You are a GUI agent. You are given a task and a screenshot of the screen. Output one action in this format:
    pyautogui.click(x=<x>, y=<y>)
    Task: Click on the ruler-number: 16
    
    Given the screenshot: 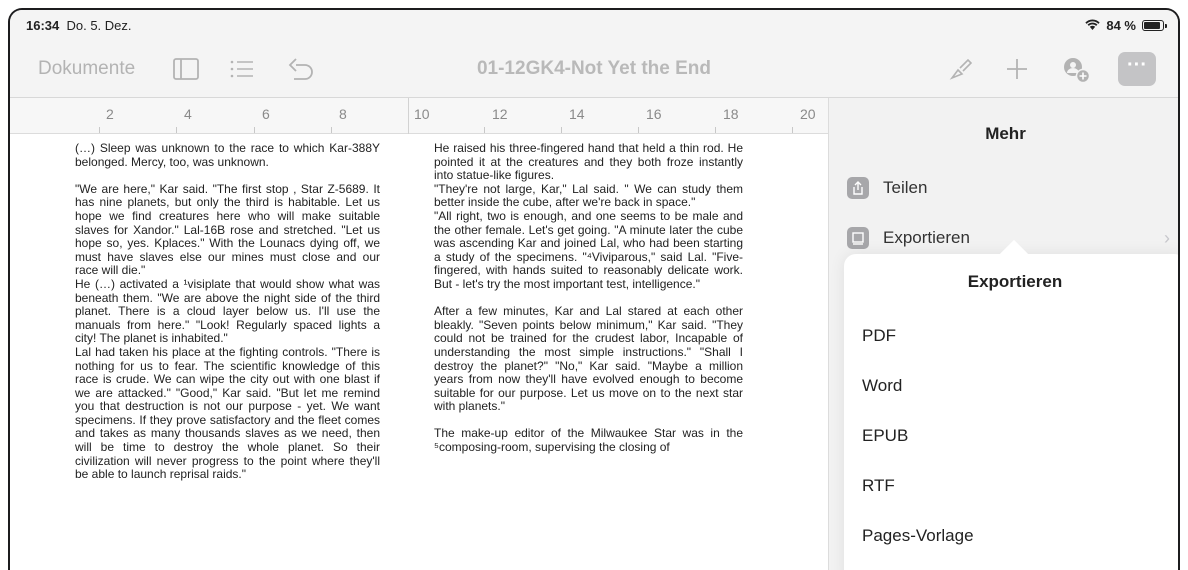 What is the action you would take?
    pyautogui.click(x=654, y=114)
    